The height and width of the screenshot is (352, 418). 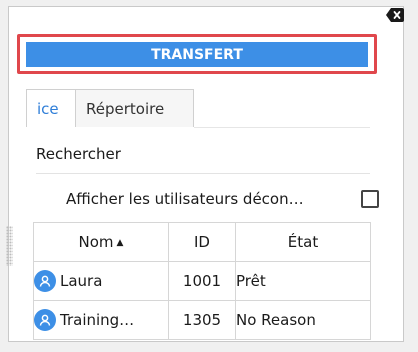 I want to click on table-header-row: Nom ▲ ID État, so click(x=202, y=242).